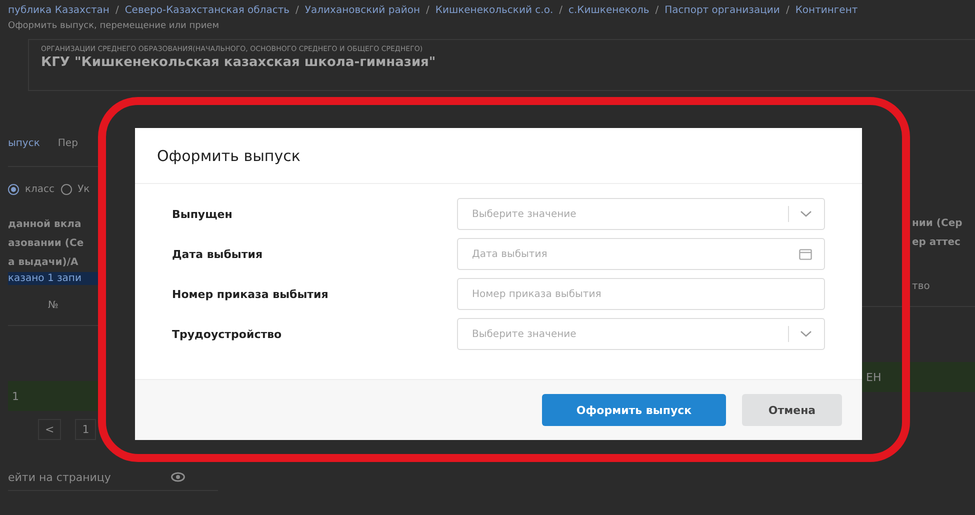 Image resolution: width=975 pixels, height=515 pixels. Describe the element at coordinates (228, 155) in the screenshot. I see `modal-title: Оформить выпуск` at that location.